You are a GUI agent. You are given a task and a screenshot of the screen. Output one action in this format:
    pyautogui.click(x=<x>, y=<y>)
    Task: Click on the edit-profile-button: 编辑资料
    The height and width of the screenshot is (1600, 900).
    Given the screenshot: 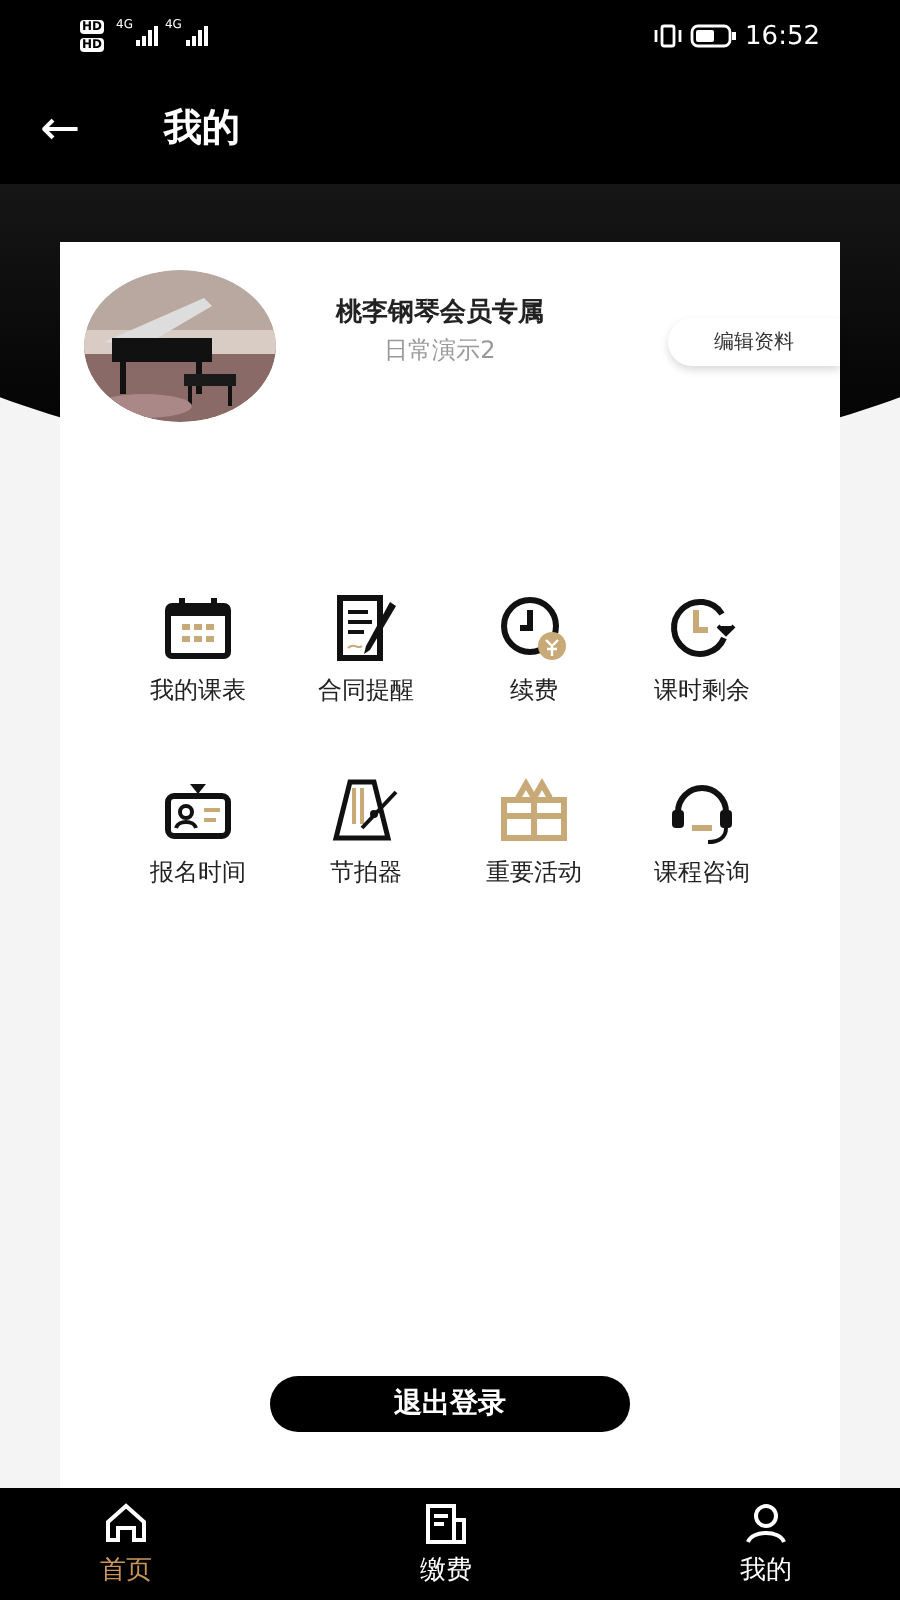 What is the action you would take?
    pyautogui.click(x=754, y=342)
    